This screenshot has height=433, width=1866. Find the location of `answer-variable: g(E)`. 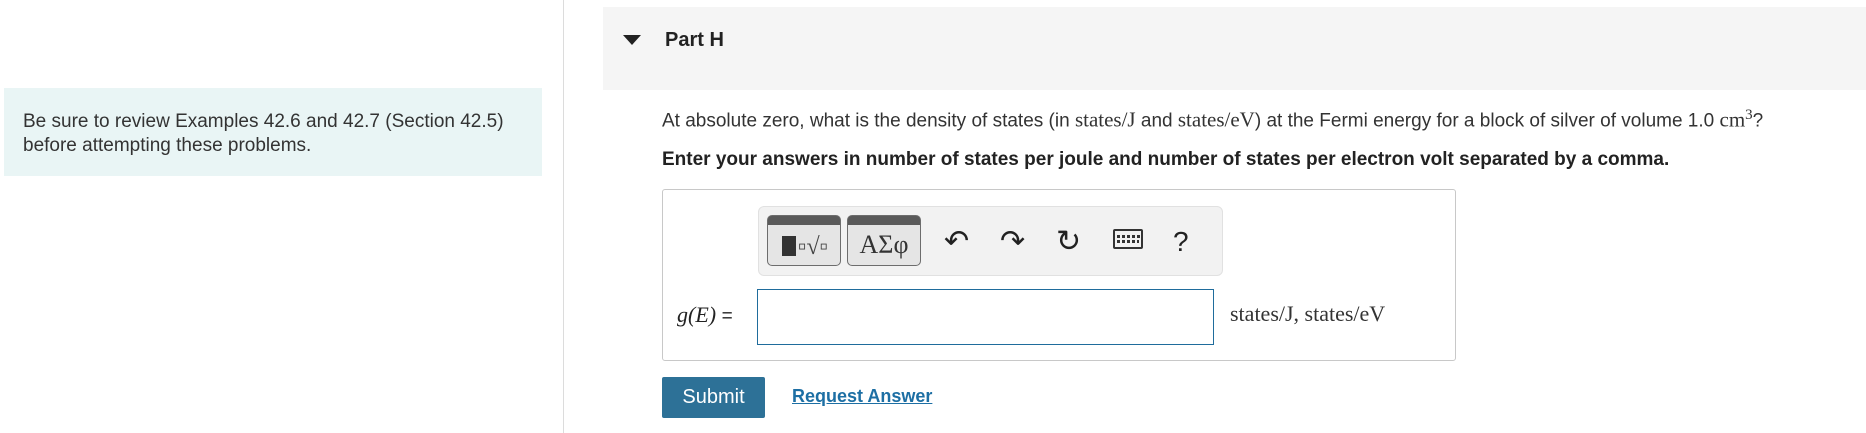

answer-variable: g(E) is located at coordinates (697, 314).